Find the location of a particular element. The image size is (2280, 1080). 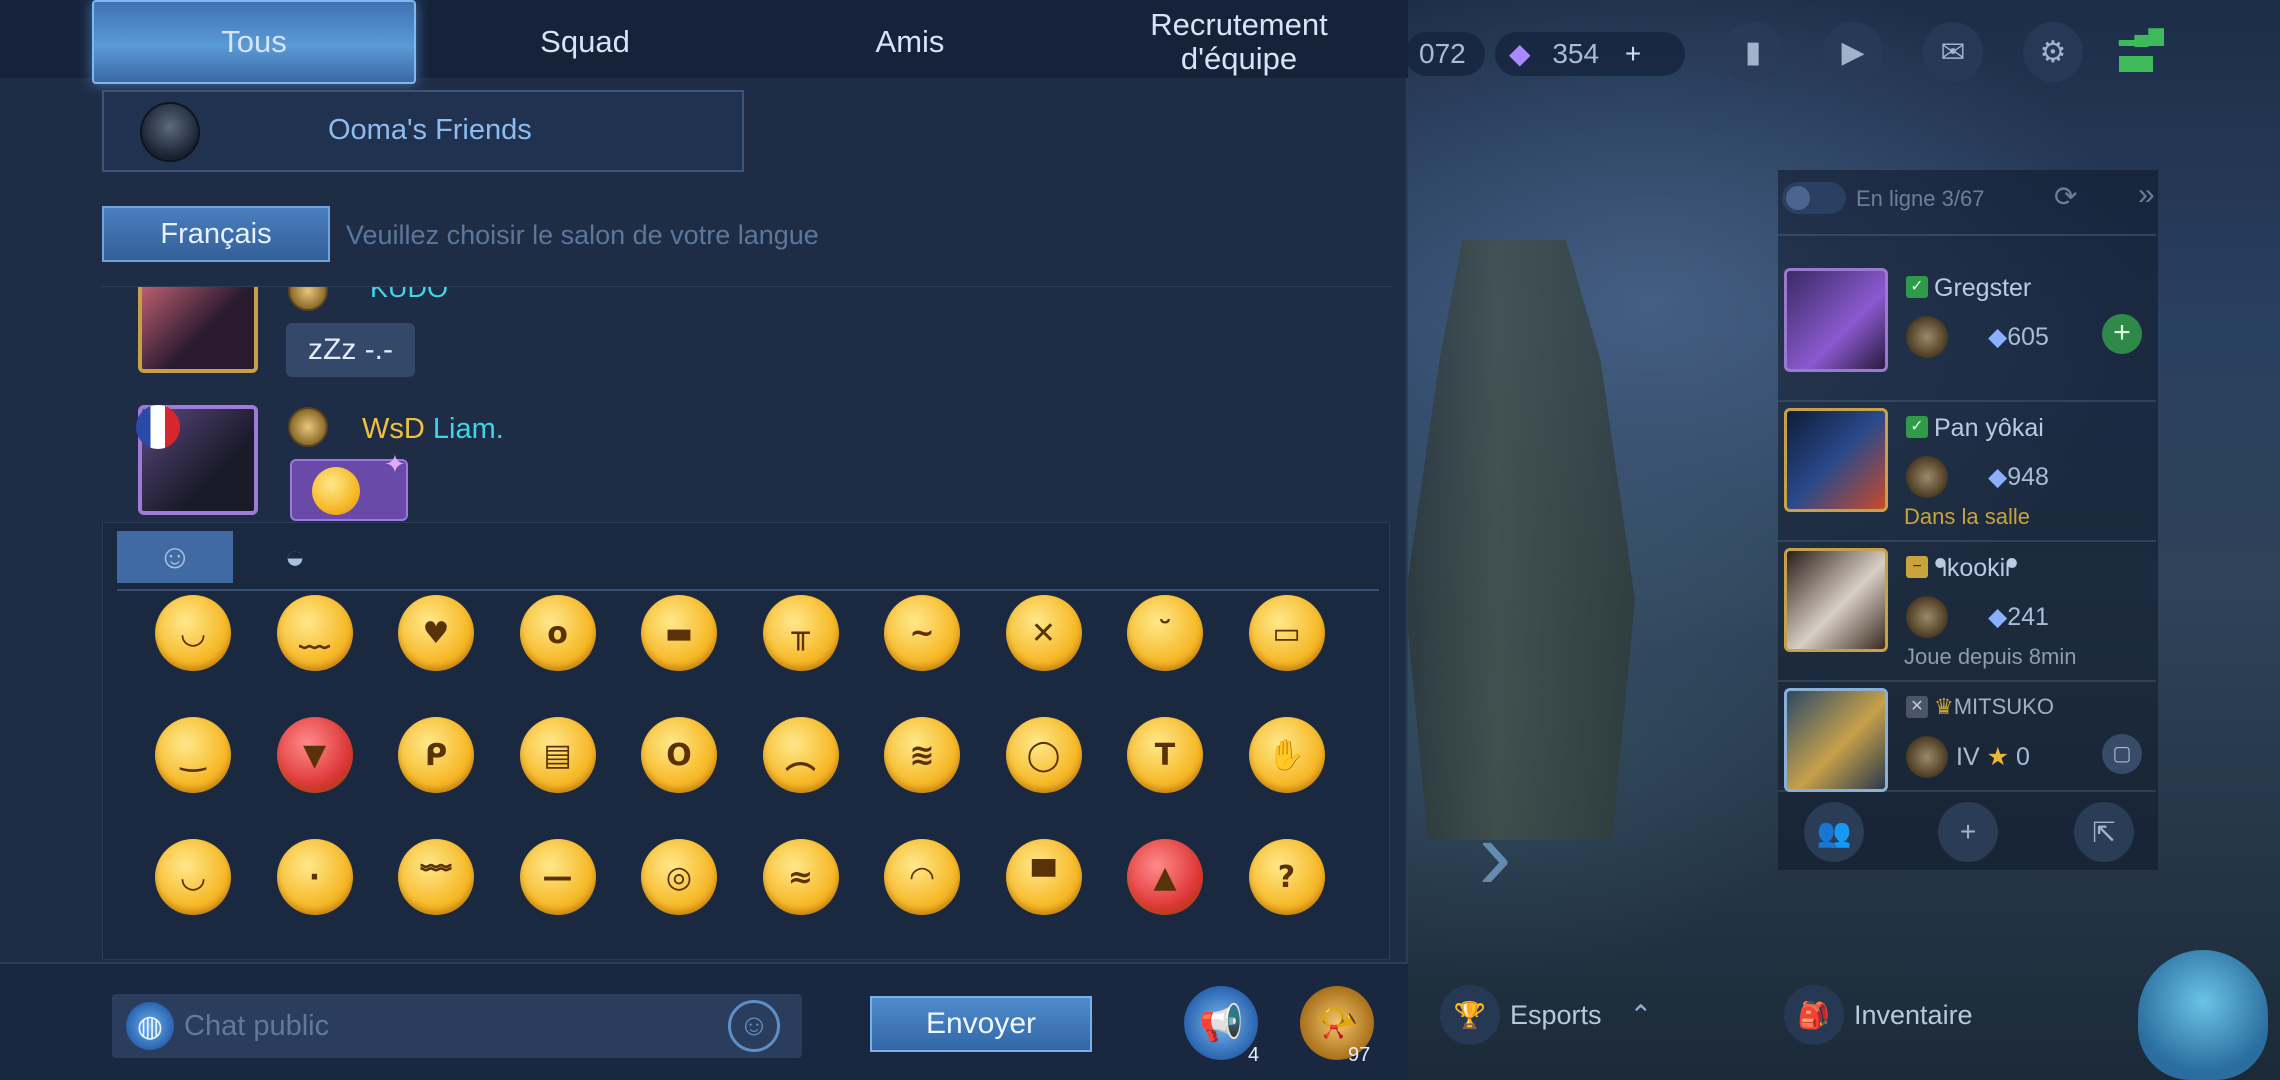

tab-amis: Amis is located at coordinates (910, 42).